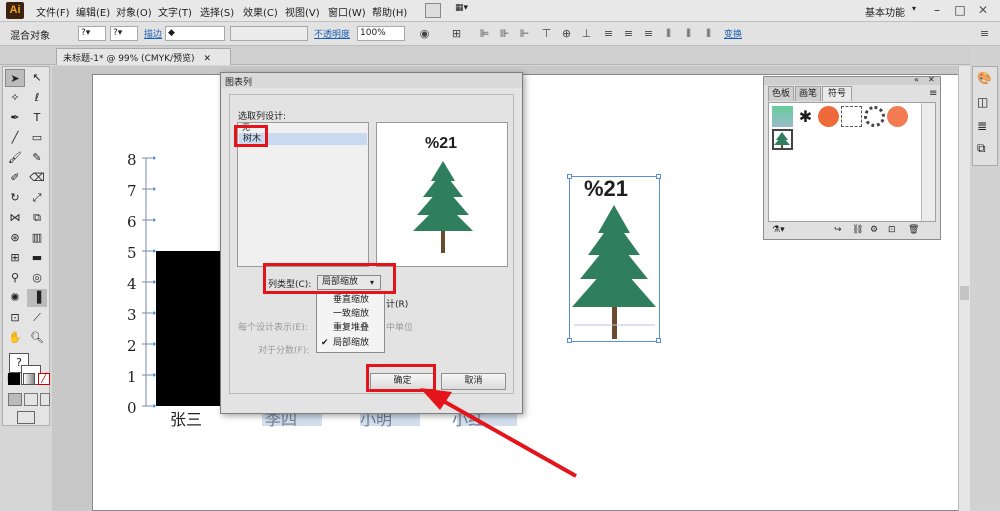  I want to click on symbol-swatch-orange, so click(828, 116).